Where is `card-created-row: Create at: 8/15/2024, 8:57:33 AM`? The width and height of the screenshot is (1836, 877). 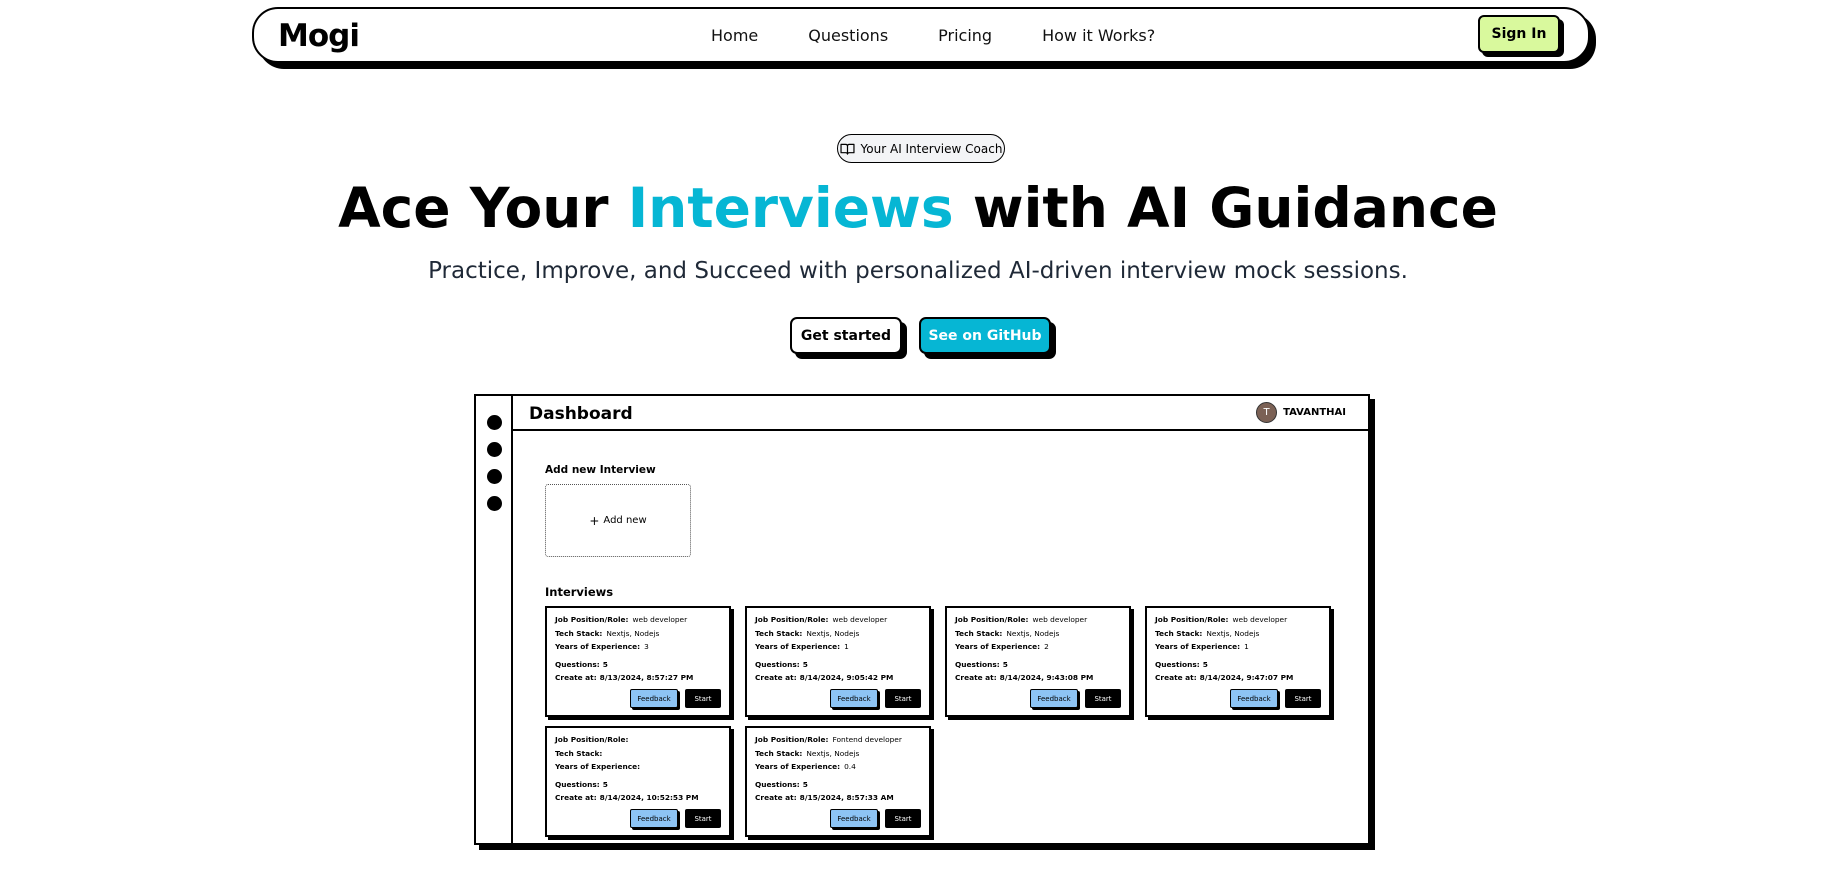
card-created-row: Create at: 8/15/2024, 8:57:33 AM is located at coordinates (838, 798).